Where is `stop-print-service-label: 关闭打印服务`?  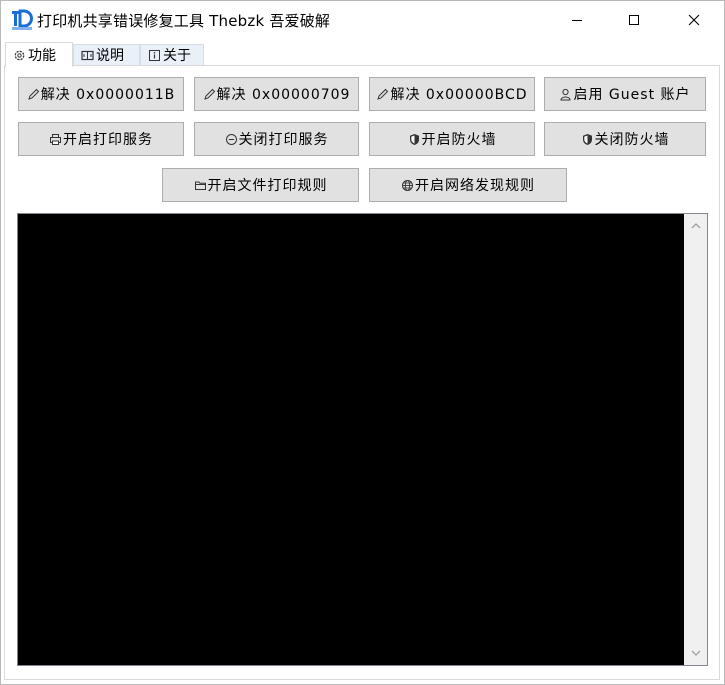
stop-print-service-label: 关闭打印服务 is located at coordinates (283, 140).